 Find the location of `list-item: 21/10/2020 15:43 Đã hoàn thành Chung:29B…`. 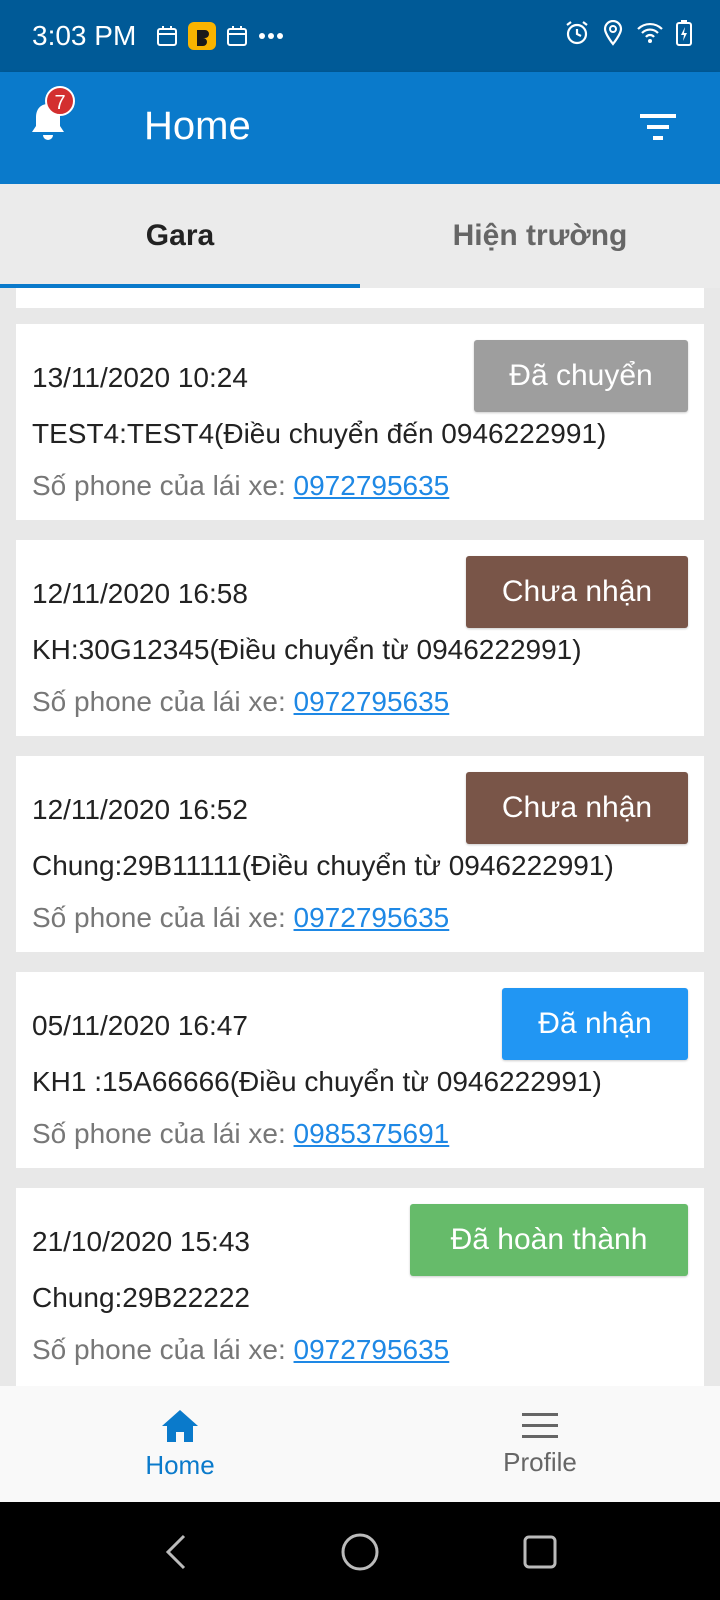

list-item: 21/10/2020 15:43 Đã hoàn thành Chung:29B… is located at coordinates (360, 1287).